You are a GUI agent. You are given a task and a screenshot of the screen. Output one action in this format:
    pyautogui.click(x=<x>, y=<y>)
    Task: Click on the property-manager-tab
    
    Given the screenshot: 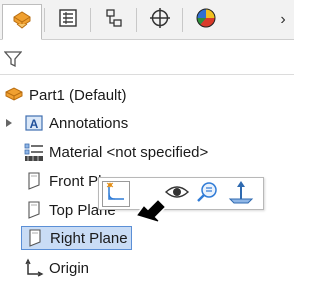 What is the action you would take?
    pyautogui.click(x=68, y=20)
    